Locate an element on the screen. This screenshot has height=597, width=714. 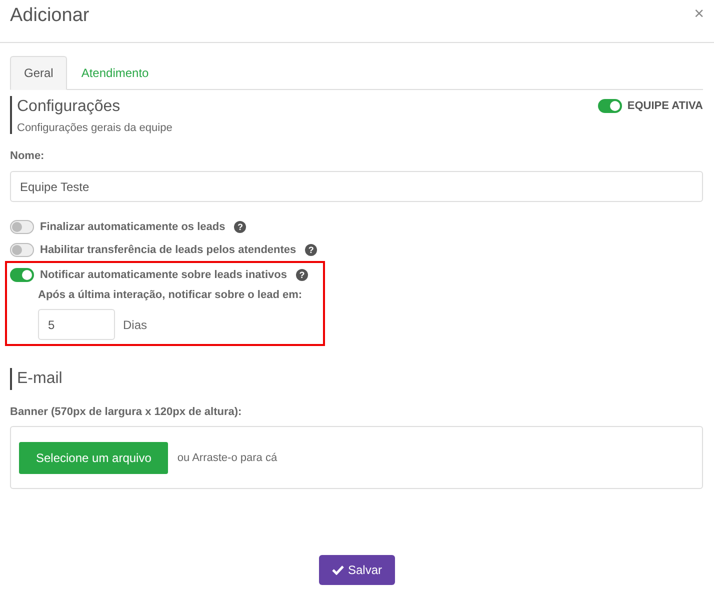
option-label: Habilitar transferência de leads pelos atendentes is located at coordinates (168, 250).